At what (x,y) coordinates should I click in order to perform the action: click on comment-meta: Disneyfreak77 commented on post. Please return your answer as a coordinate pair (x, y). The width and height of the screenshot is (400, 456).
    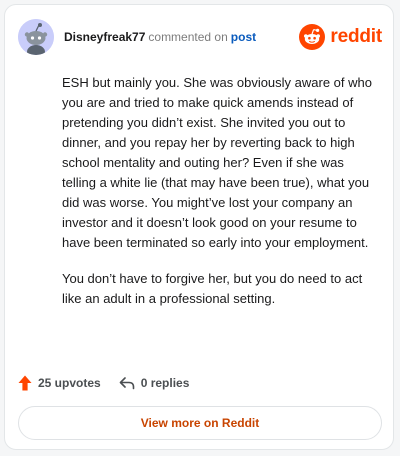
    Looking at the image, I should click on (160, 37).